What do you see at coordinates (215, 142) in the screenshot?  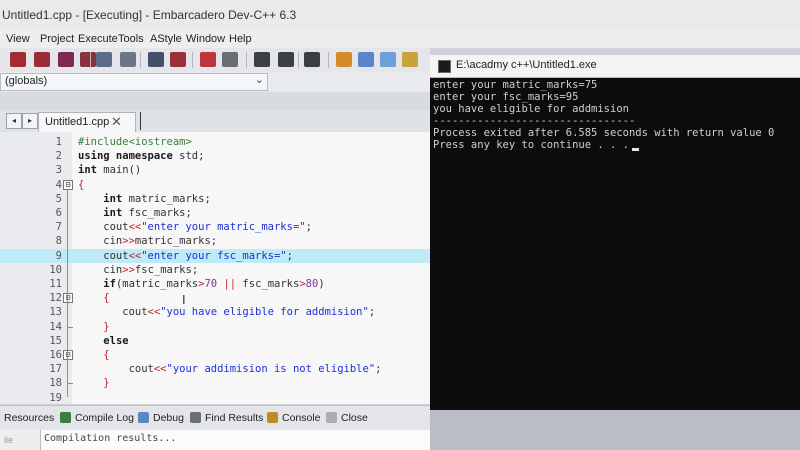 I see `code-line: 1 #include<iostream>` at bounding box center [215, 142].